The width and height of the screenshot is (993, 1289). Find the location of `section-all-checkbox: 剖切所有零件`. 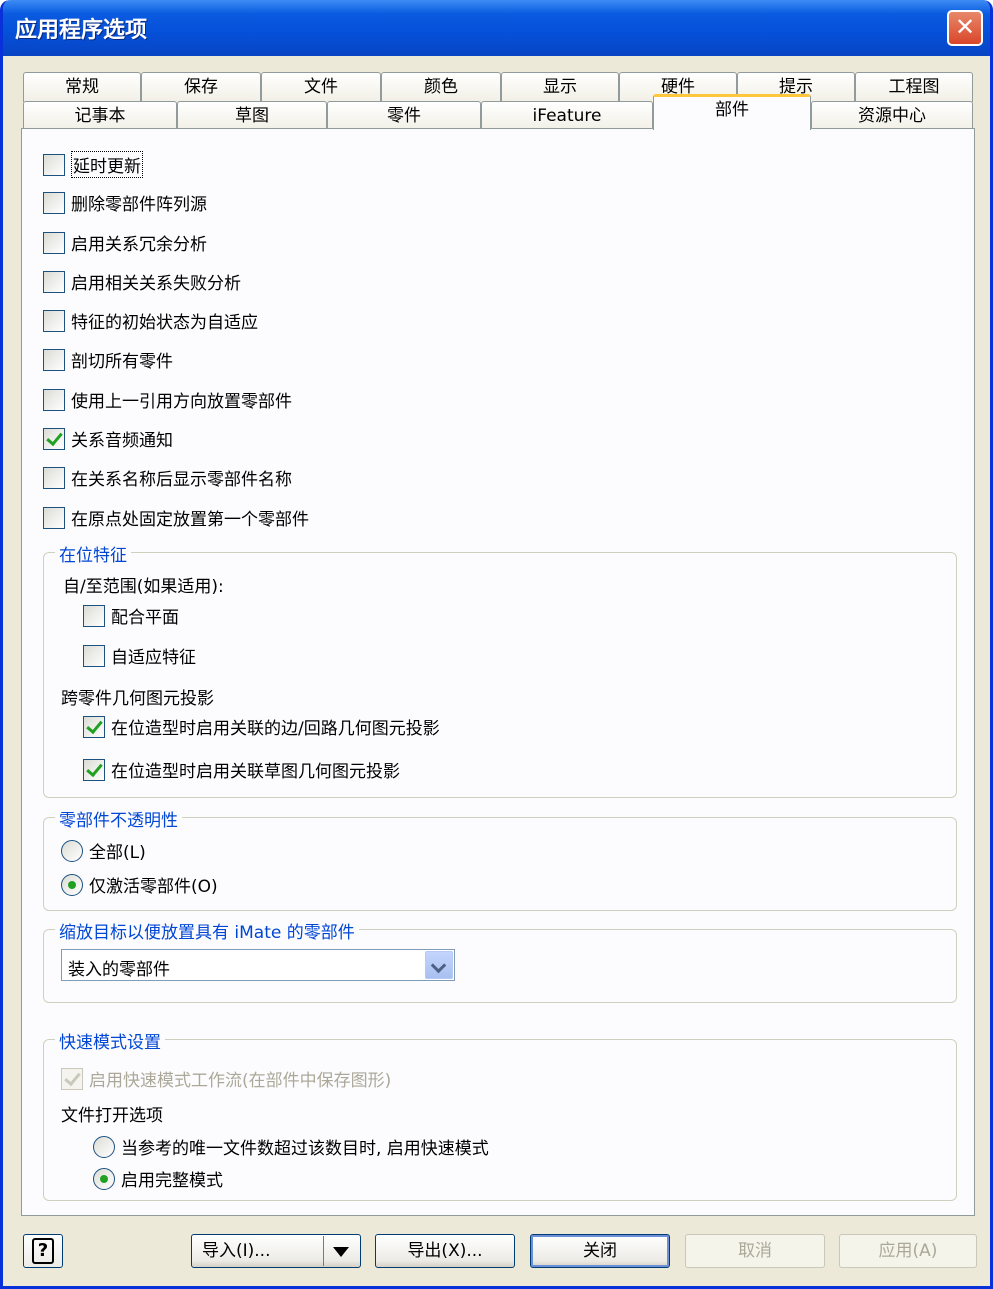

section-all-checkbox: 剖切所有零件 is located at coordinates (108, 359).